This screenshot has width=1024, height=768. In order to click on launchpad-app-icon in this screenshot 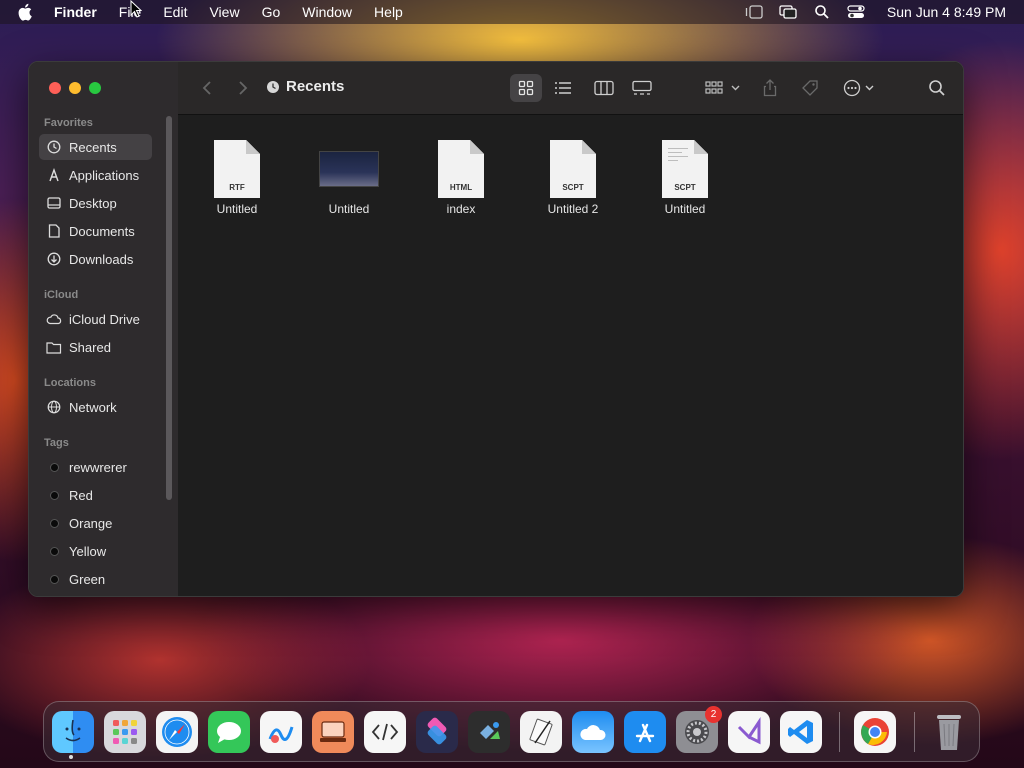, I will do `click(125, 732)`.